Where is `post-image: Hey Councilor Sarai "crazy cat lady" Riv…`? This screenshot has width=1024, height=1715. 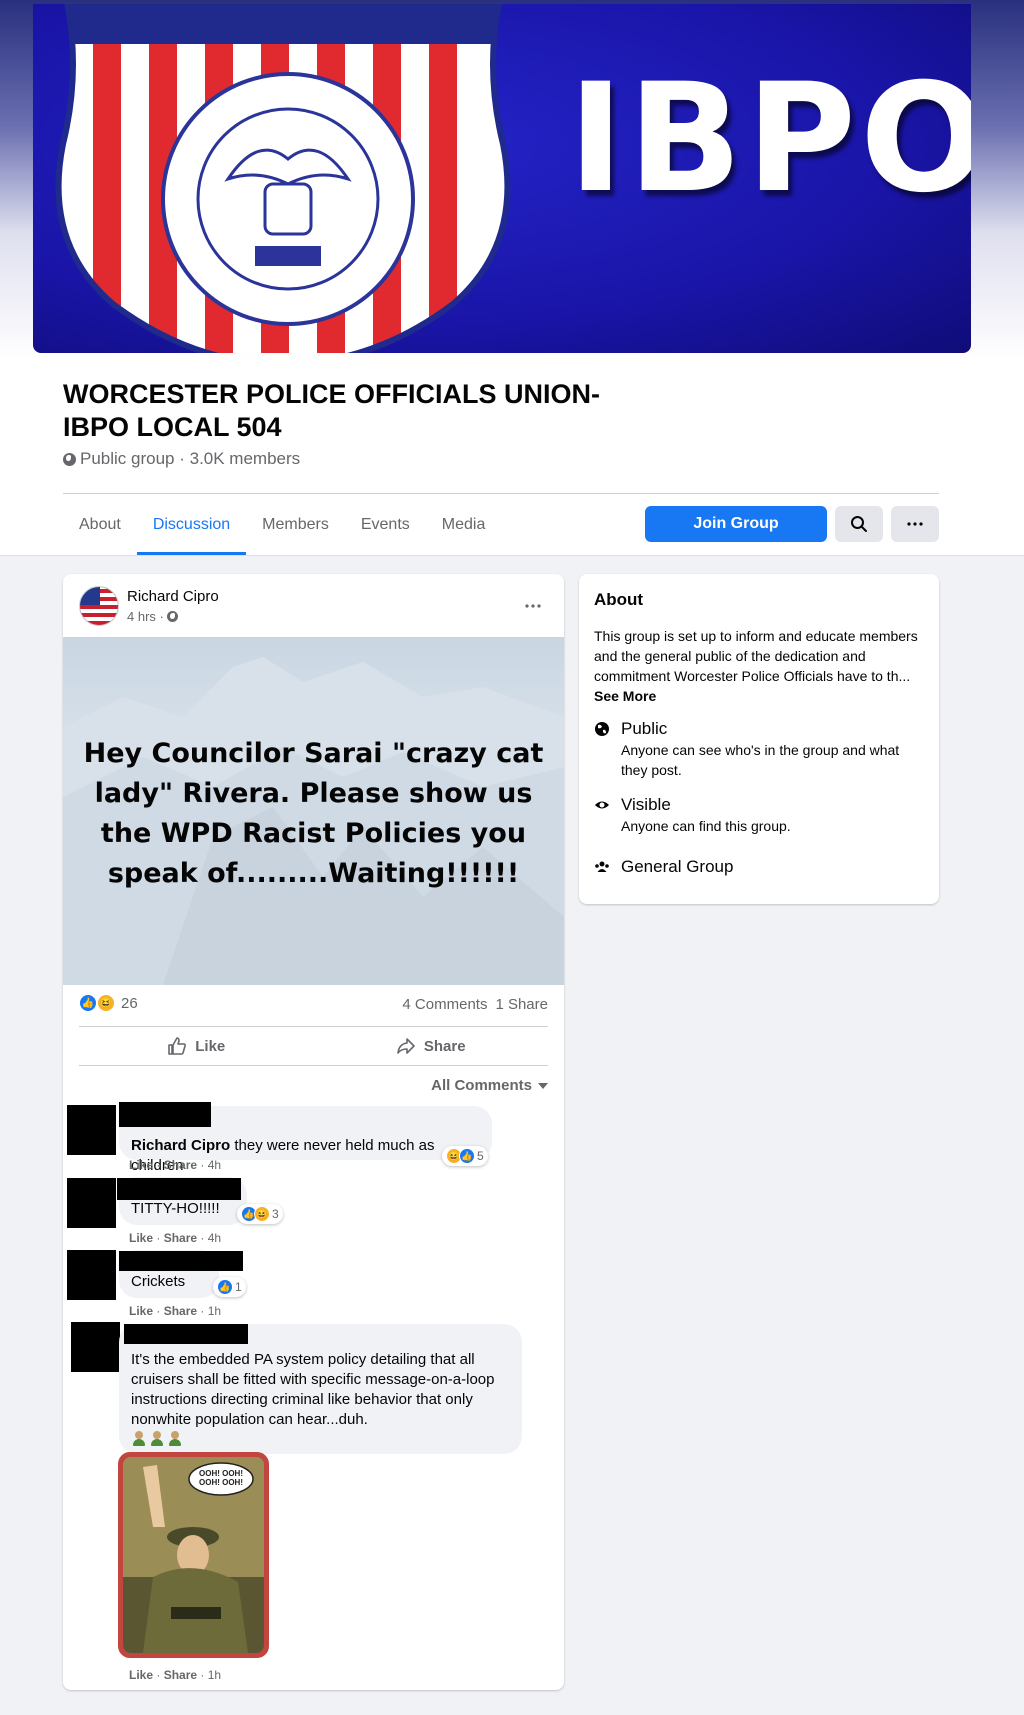 post-image: Hey Councilor Sarai "crazy cat lady" Riv… is located at coordinates (313, 811).